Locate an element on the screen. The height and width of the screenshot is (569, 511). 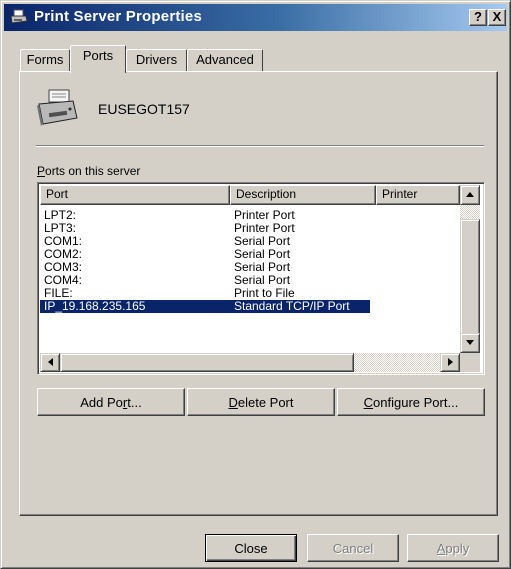
column-header-printer: Printer is located at coordinates (418, 195).